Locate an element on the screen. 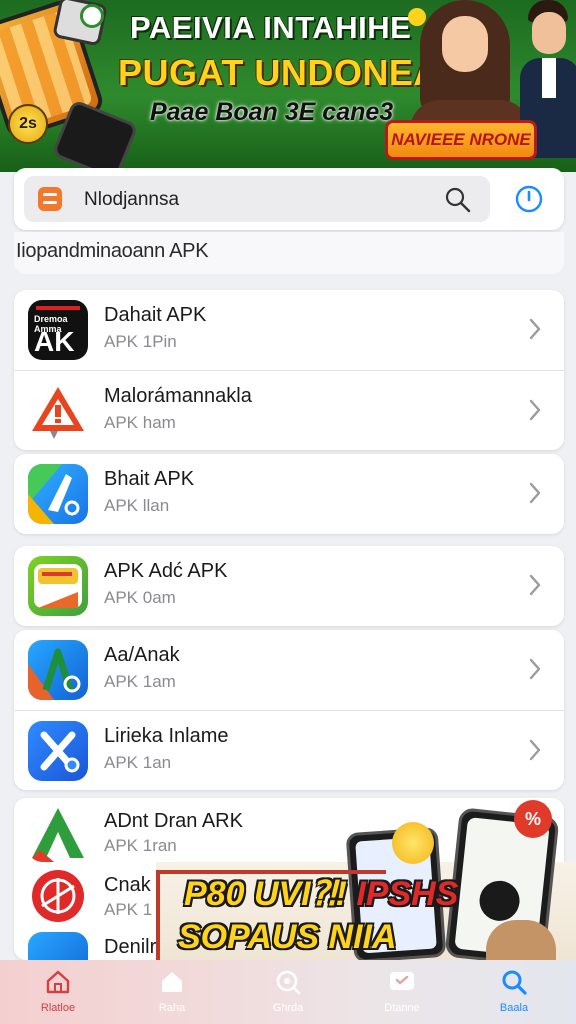 The width and height of the screenshot is (576, 1024). green-tile-app-icon is located at coordinates (58, 586).